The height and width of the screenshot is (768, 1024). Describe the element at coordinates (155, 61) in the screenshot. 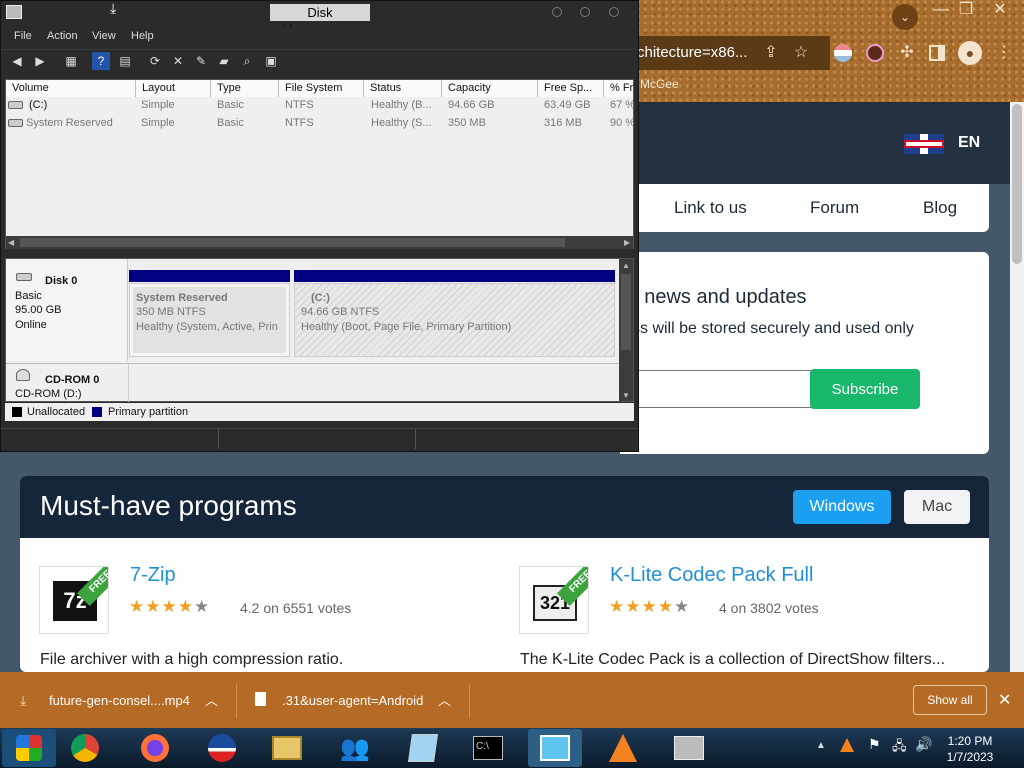

I see `refresh-icon: ⟳` at that location.